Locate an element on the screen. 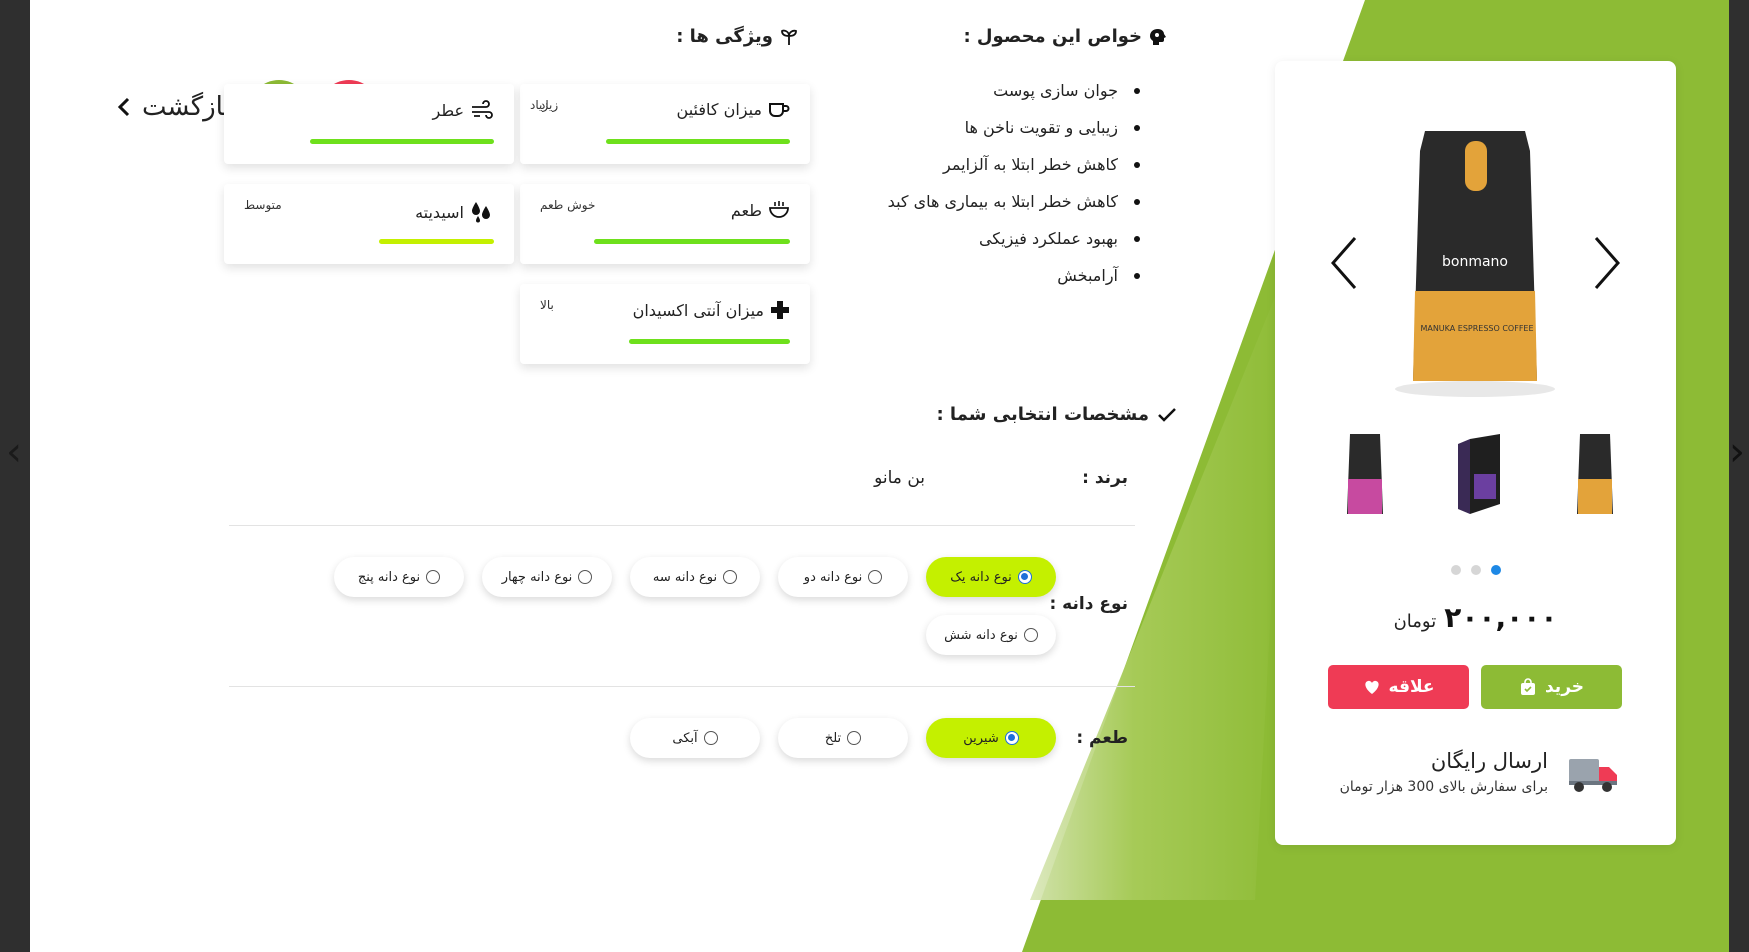  list-item: بهبود عملکرد فیزیکی is located at coordinates (1014, 238).